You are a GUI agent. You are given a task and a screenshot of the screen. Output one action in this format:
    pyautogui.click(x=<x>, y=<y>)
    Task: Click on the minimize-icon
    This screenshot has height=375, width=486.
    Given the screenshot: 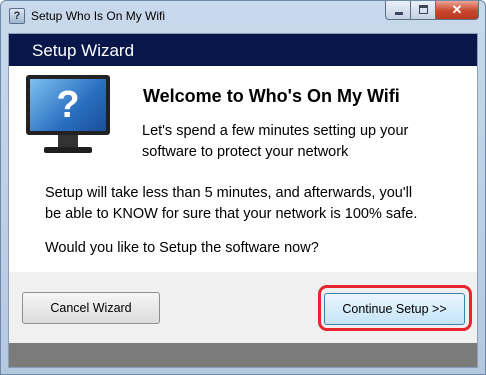 What is the action you would take?
    pyautogui.click(x=399, y=13)
    